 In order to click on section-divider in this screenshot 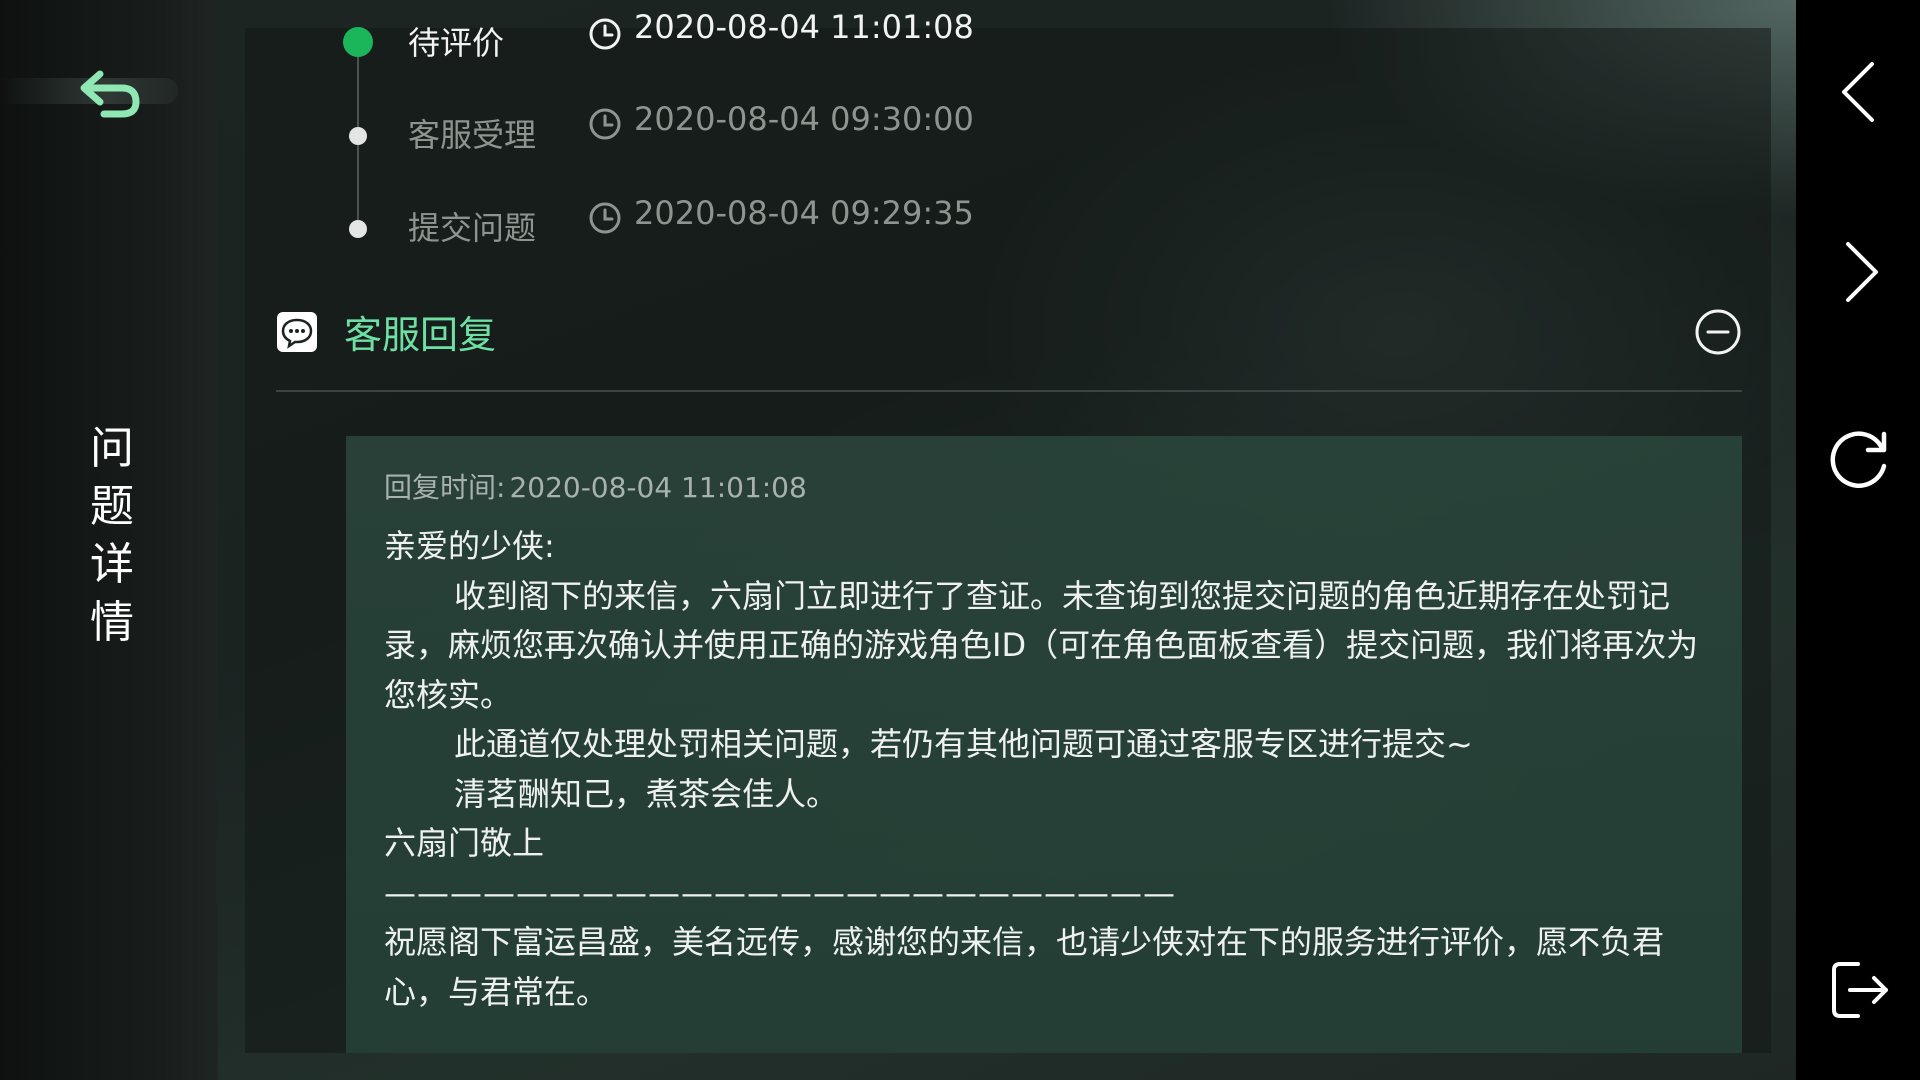, I will do `click(1009, 391)`.